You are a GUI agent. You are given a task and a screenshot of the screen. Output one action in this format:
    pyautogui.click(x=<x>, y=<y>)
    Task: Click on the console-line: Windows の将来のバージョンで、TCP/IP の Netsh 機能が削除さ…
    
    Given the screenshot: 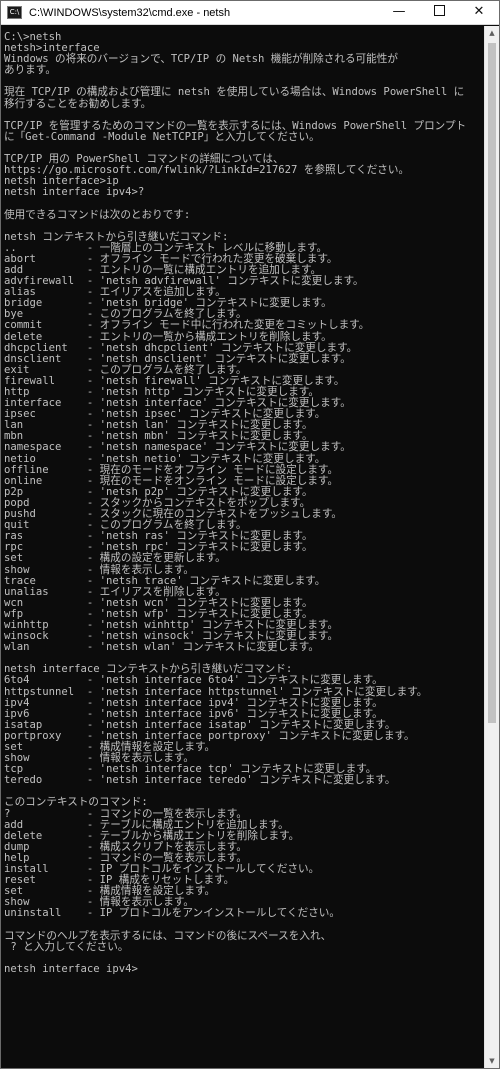 What is the action you would take?
    pyautogui.click(x=201, y=59)
    